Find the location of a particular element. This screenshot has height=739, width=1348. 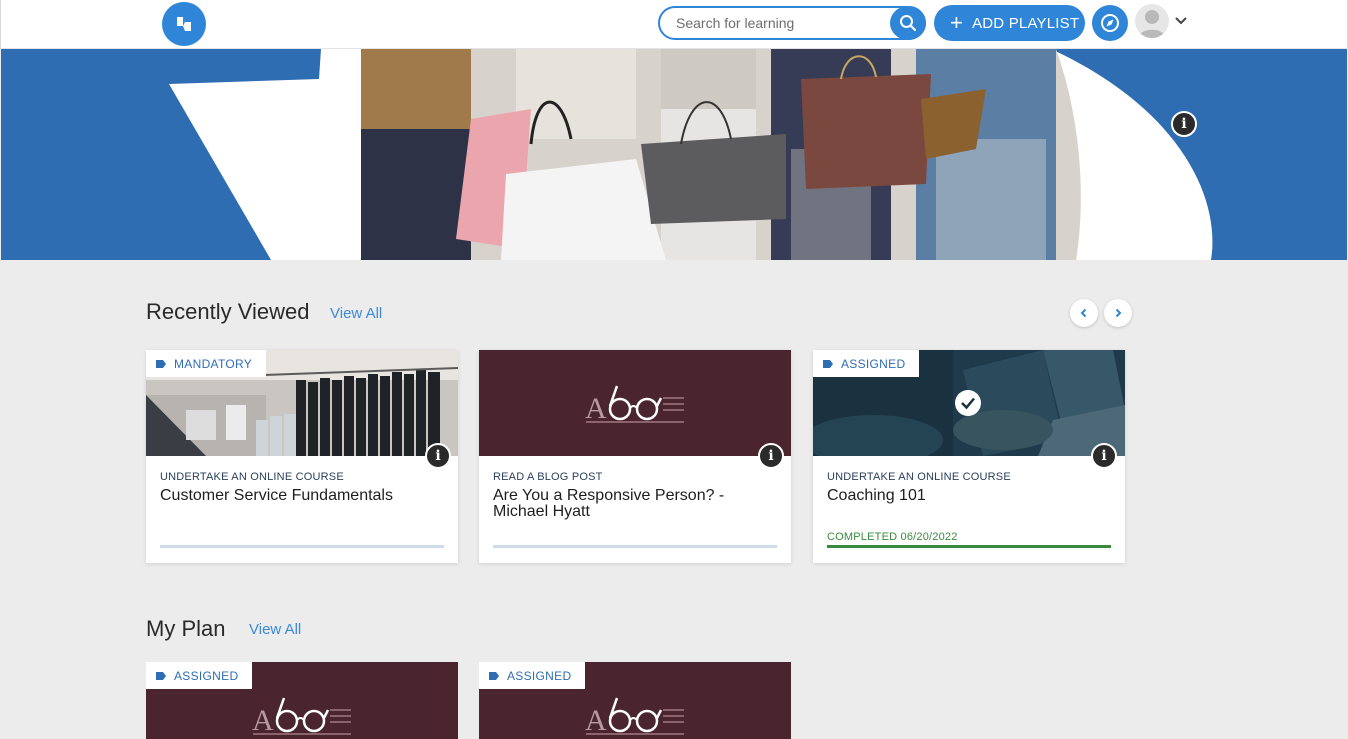

card-thumbnail: A is located at coordinates (635, 403).